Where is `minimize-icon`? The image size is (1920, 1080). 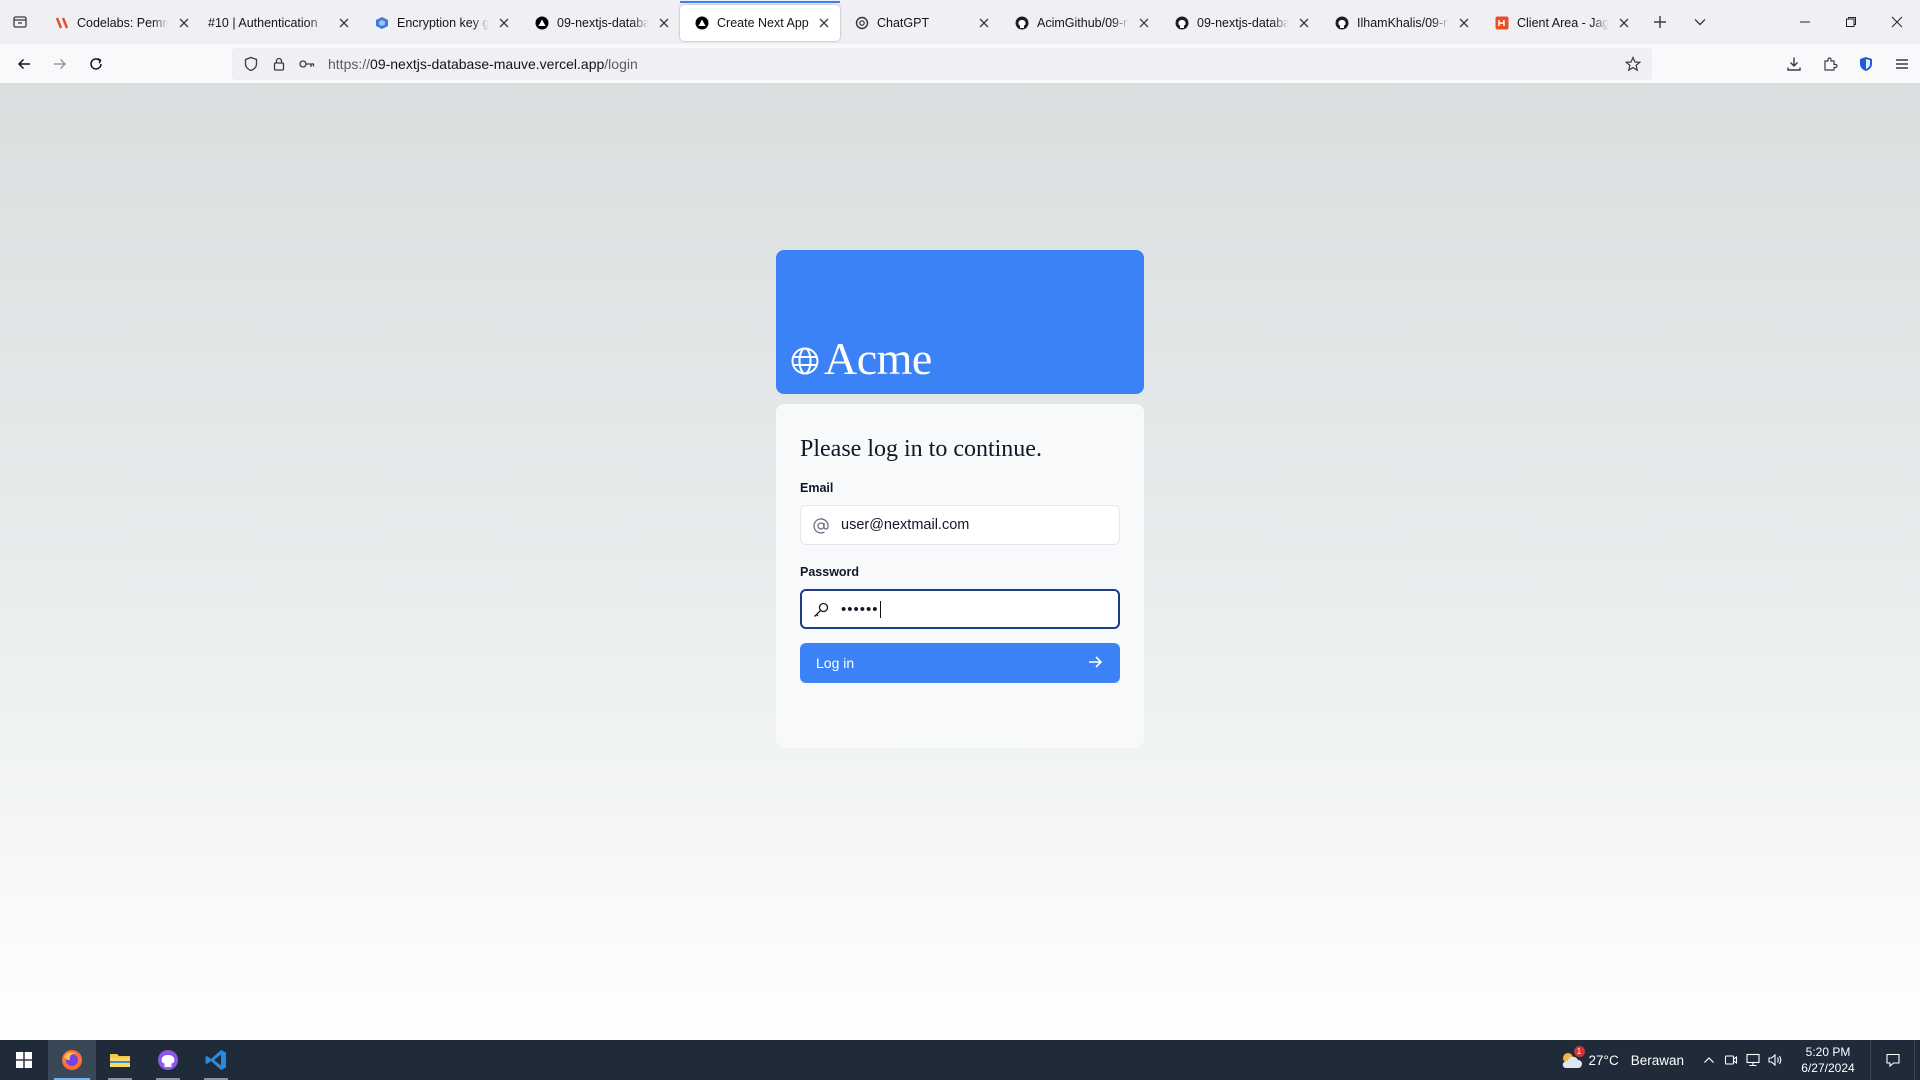
minimize-icon is located at coordinates (1805, 22).